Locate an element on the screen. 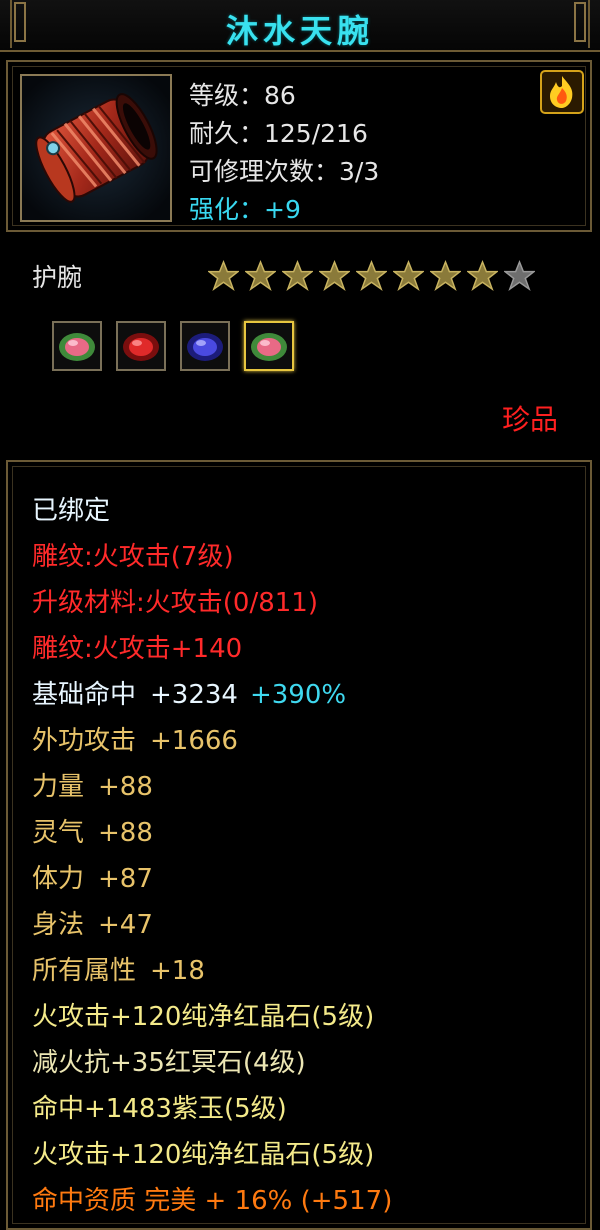  item-repair-count: 可修理次数：3/3 is located at coordinates (284, 171).